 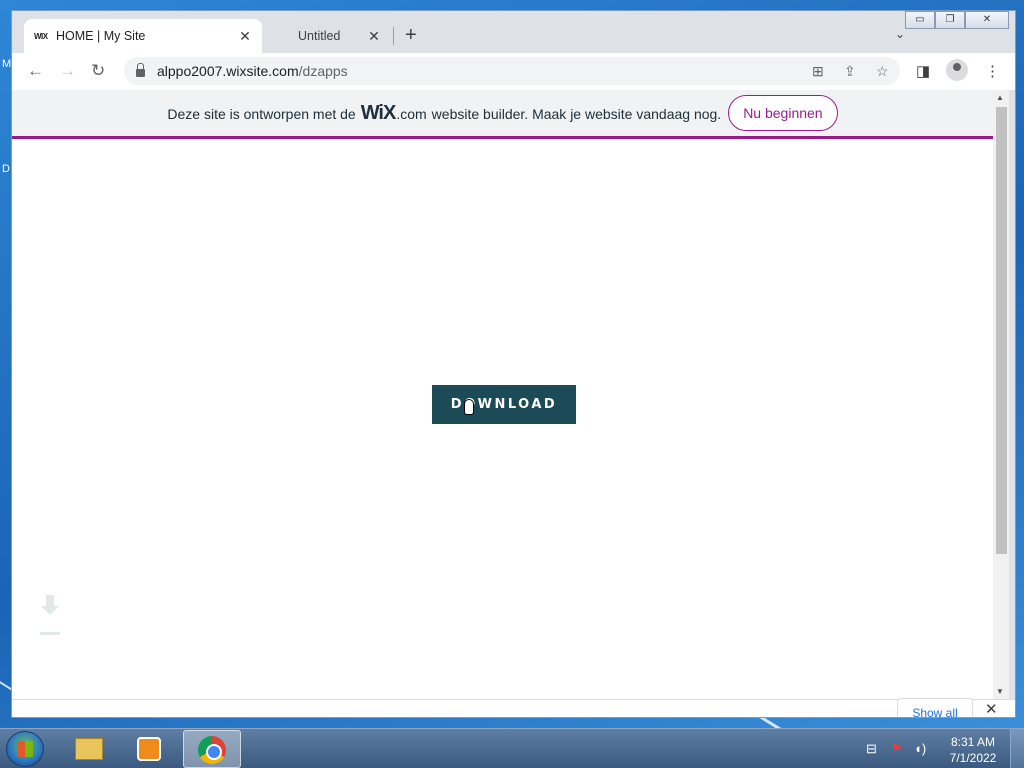 I want to click on taskbar-chrome, so click(x=212, y=749).